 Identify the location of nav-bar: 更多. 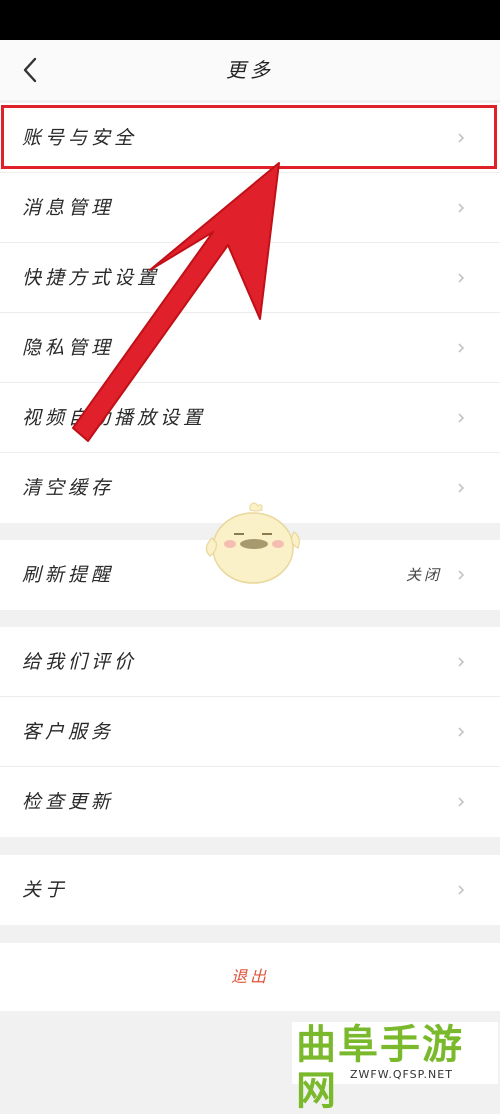
(250, 70).